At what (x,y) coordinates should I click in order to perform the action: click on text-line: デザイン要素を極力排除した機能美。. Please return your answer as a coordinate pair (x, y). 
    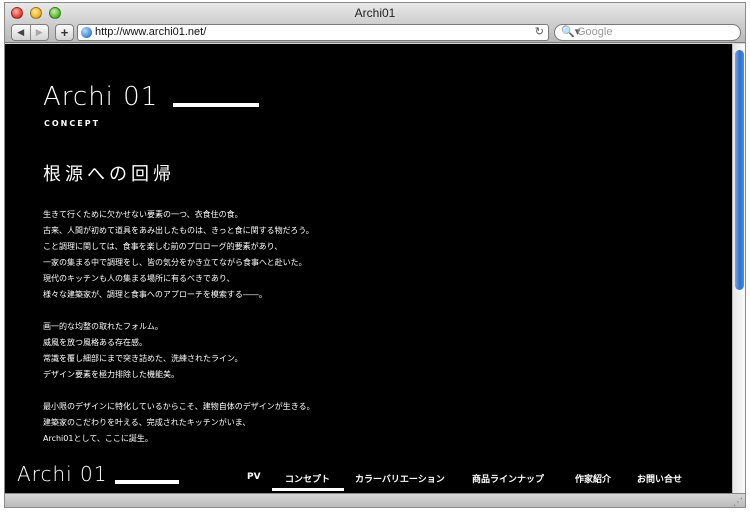
    Looking at the image, I should click on (111, 374).